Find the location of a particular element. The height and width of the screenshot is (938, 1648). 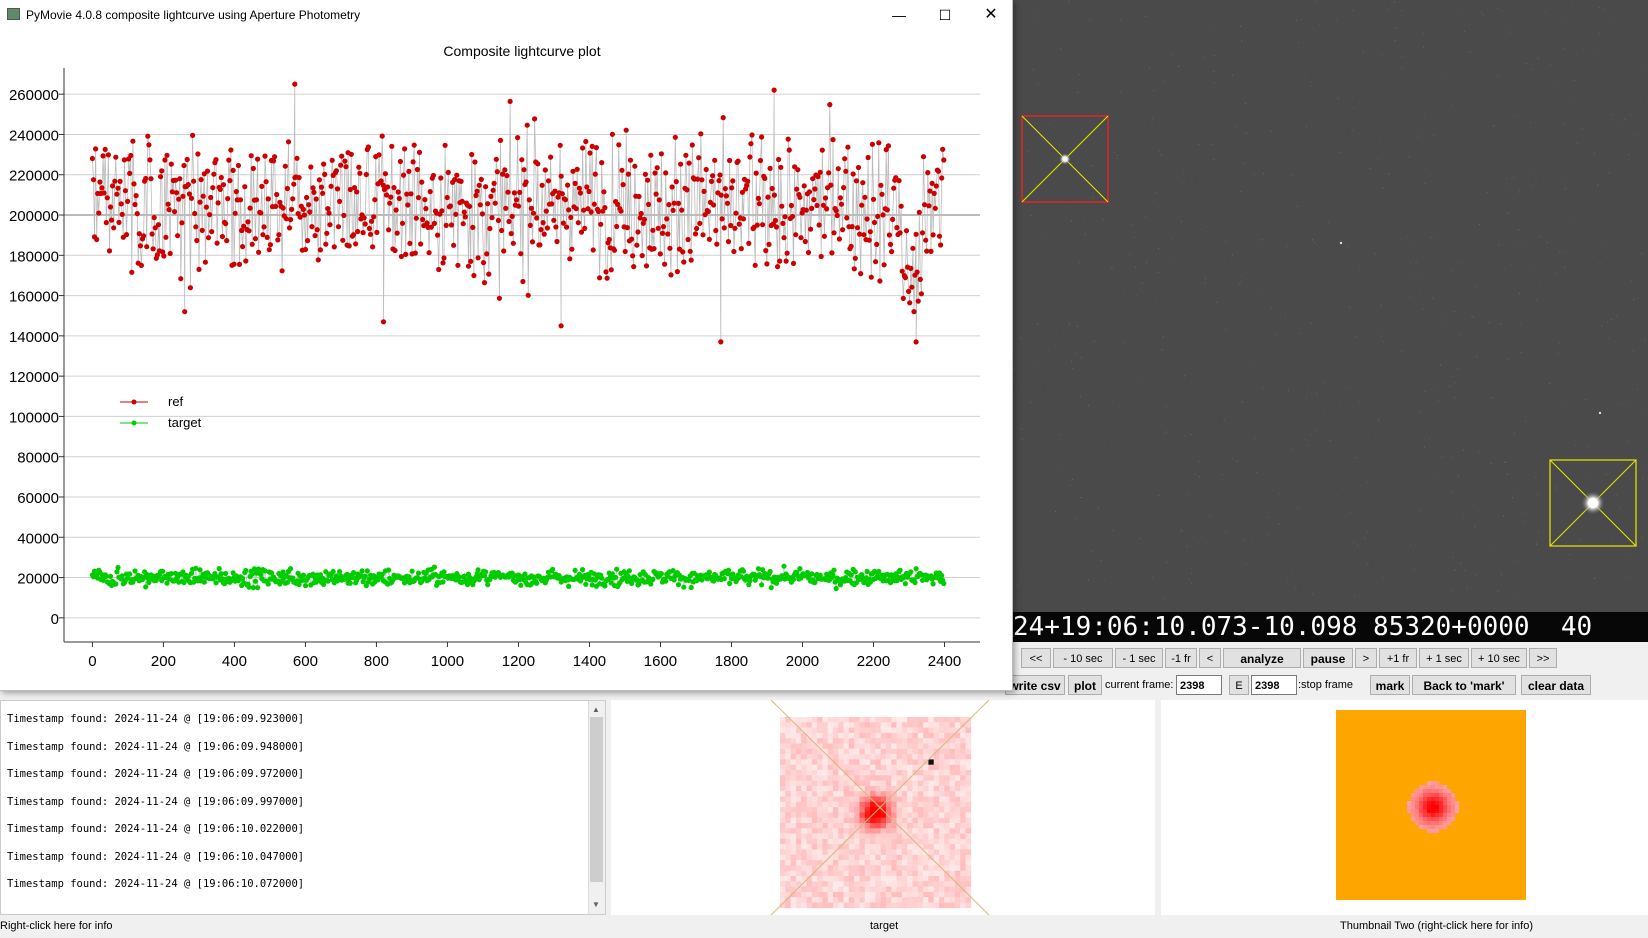

minus-10-sec-button: - 10 sec is located at coordinates (1083, 658).